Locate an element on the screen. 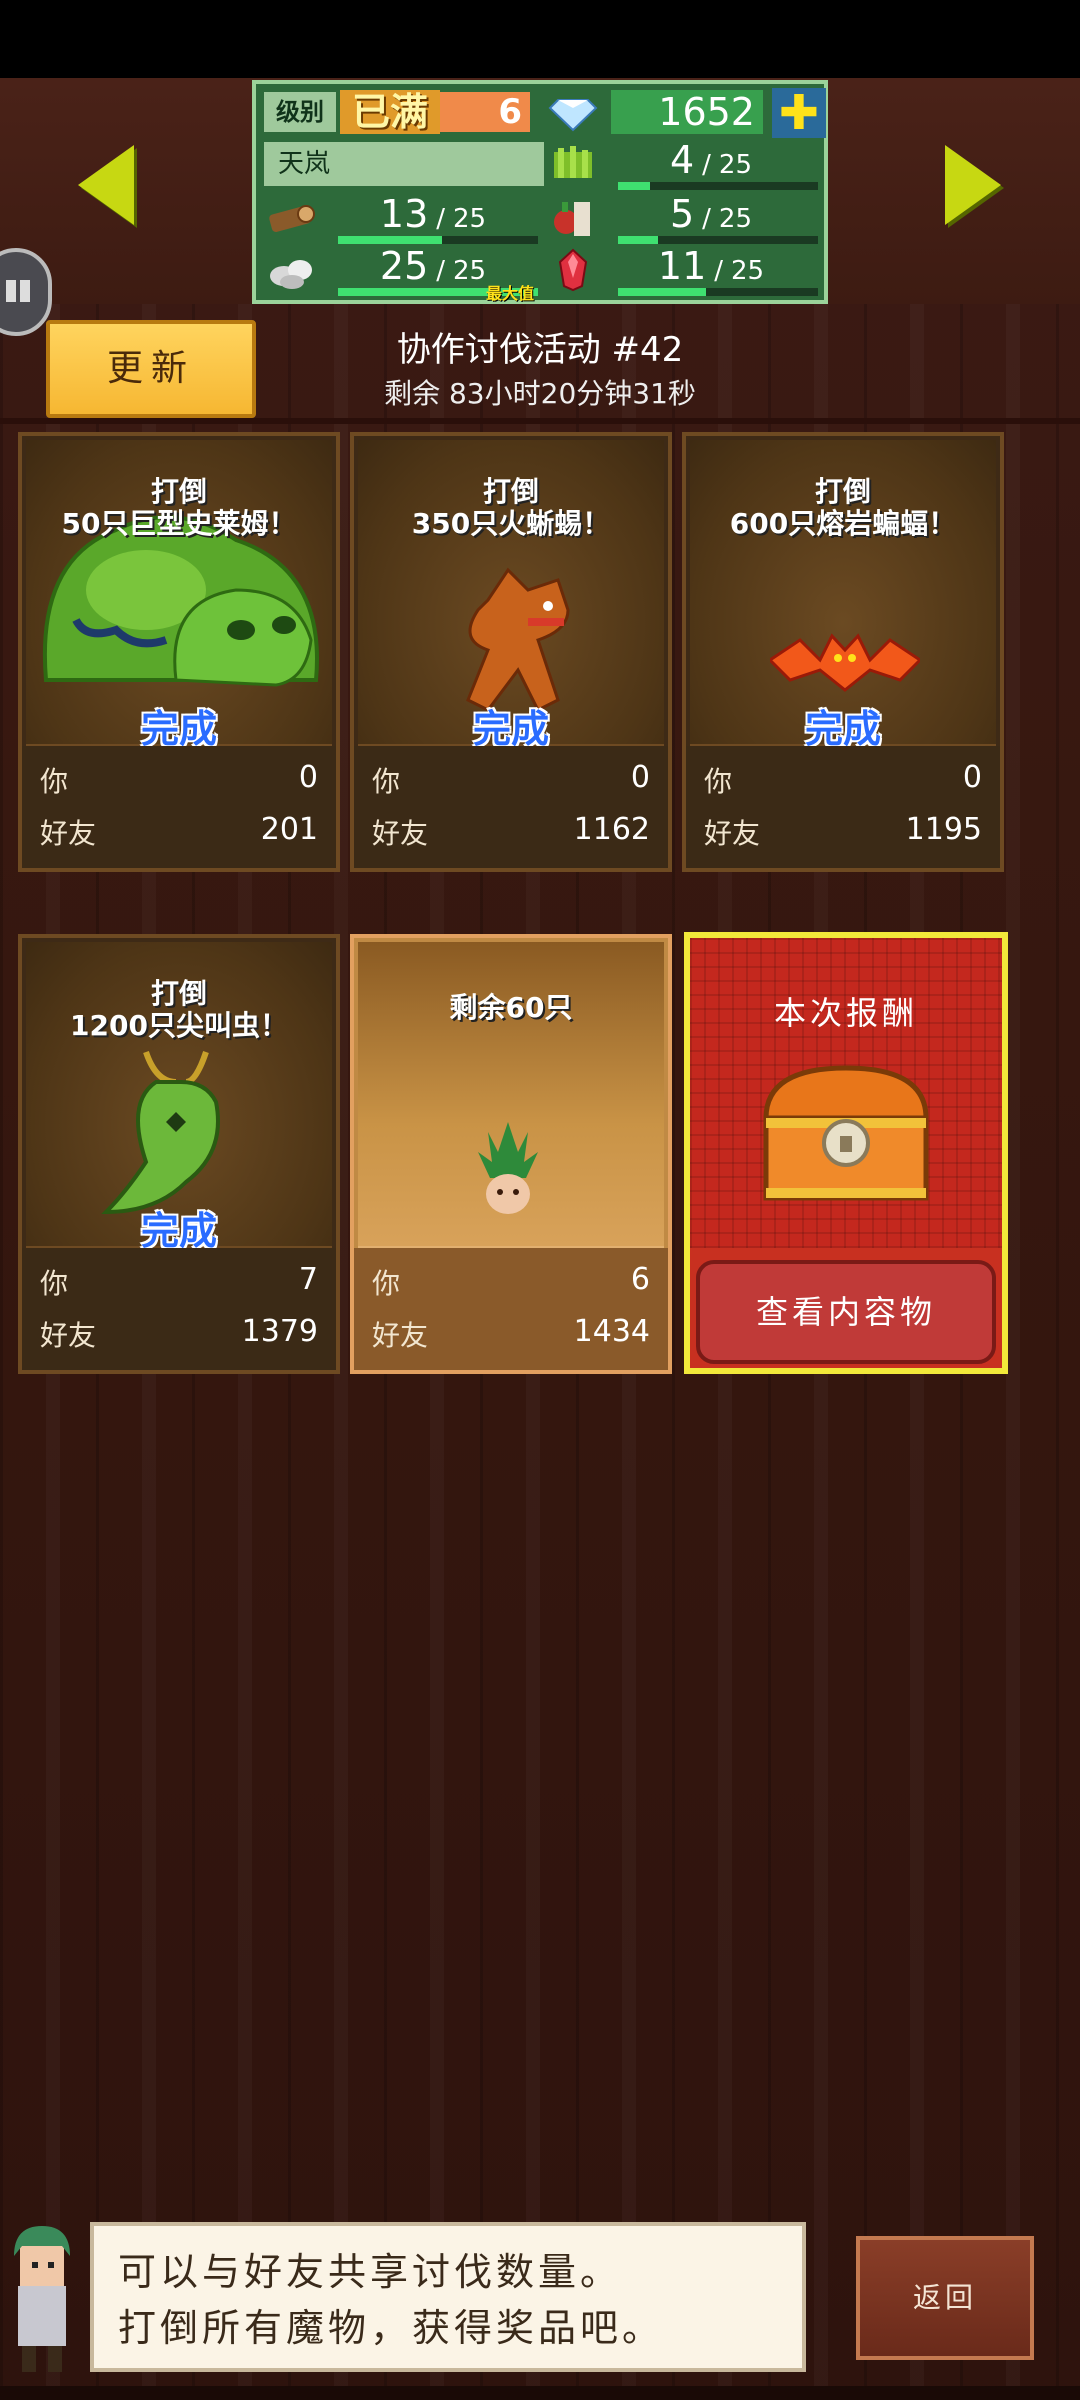 The image size is (1080, 2400). card-goal: 打倒 600只熔岩蝙蝠！ is located at coordinates (843, 507).